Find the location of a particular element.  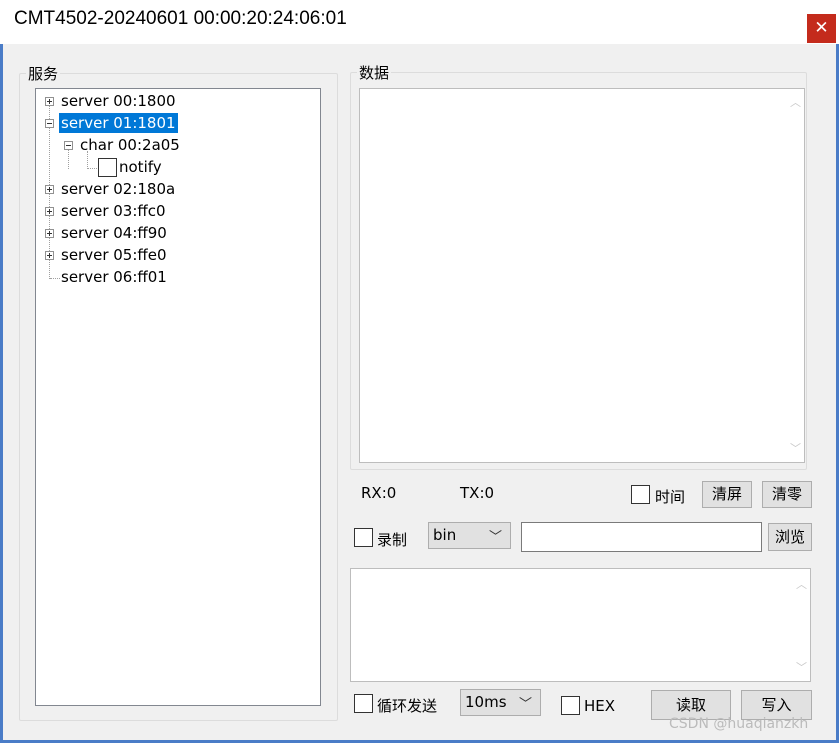

tree-item-char-00: char 00:2a05 is located at coordinates (130, 145).